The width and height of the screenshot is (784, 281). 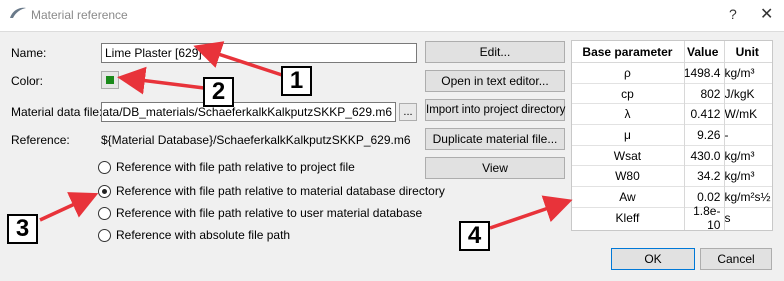 I want to click on radio-label: Reference with absolute file path, so click(x=203, y=235).